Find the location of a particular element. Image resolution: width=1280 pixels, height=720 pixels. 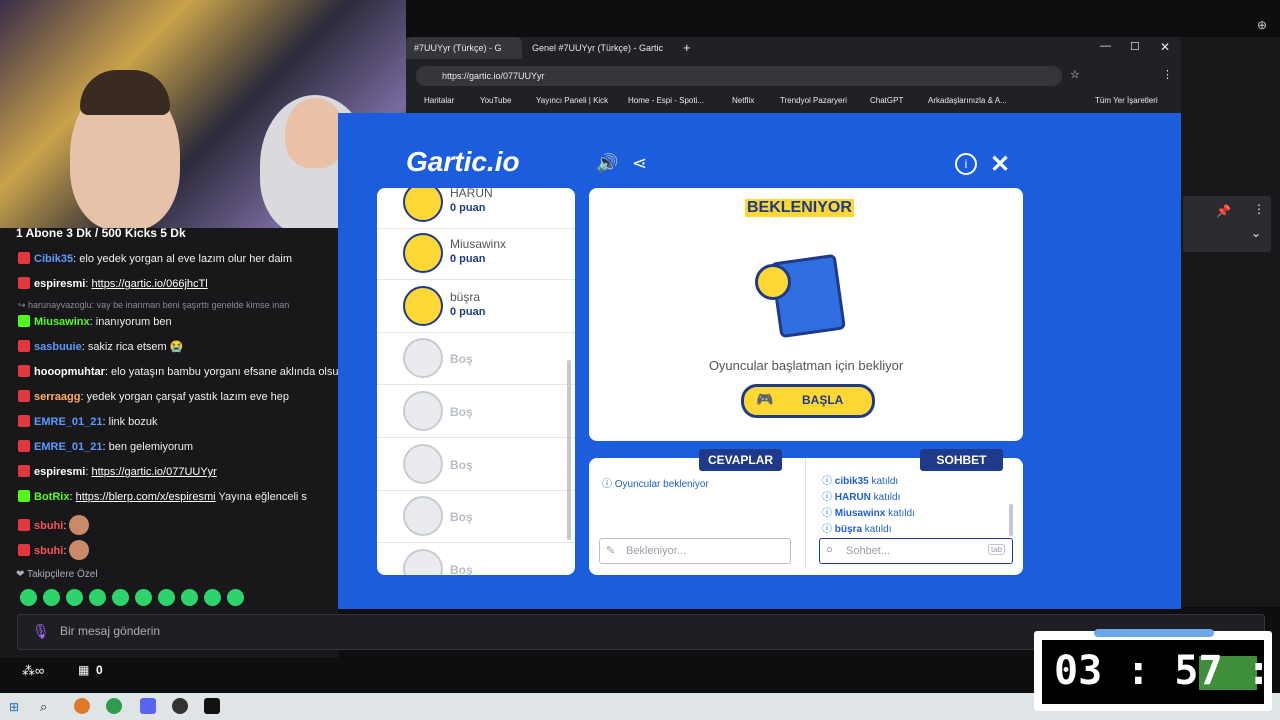

firefox-icon is located at coordinates (82, 706).